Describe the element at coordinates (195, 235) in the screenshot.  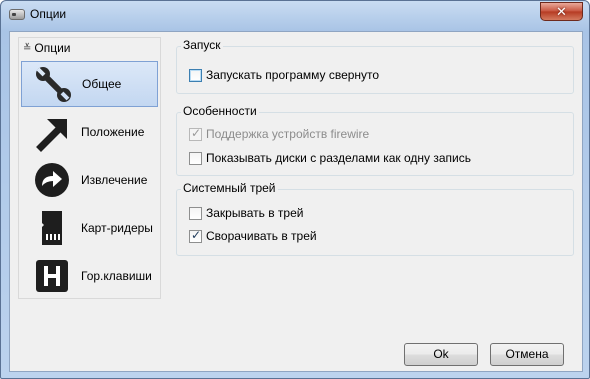
I see `minimize-to-tray-checkbox` at that location.